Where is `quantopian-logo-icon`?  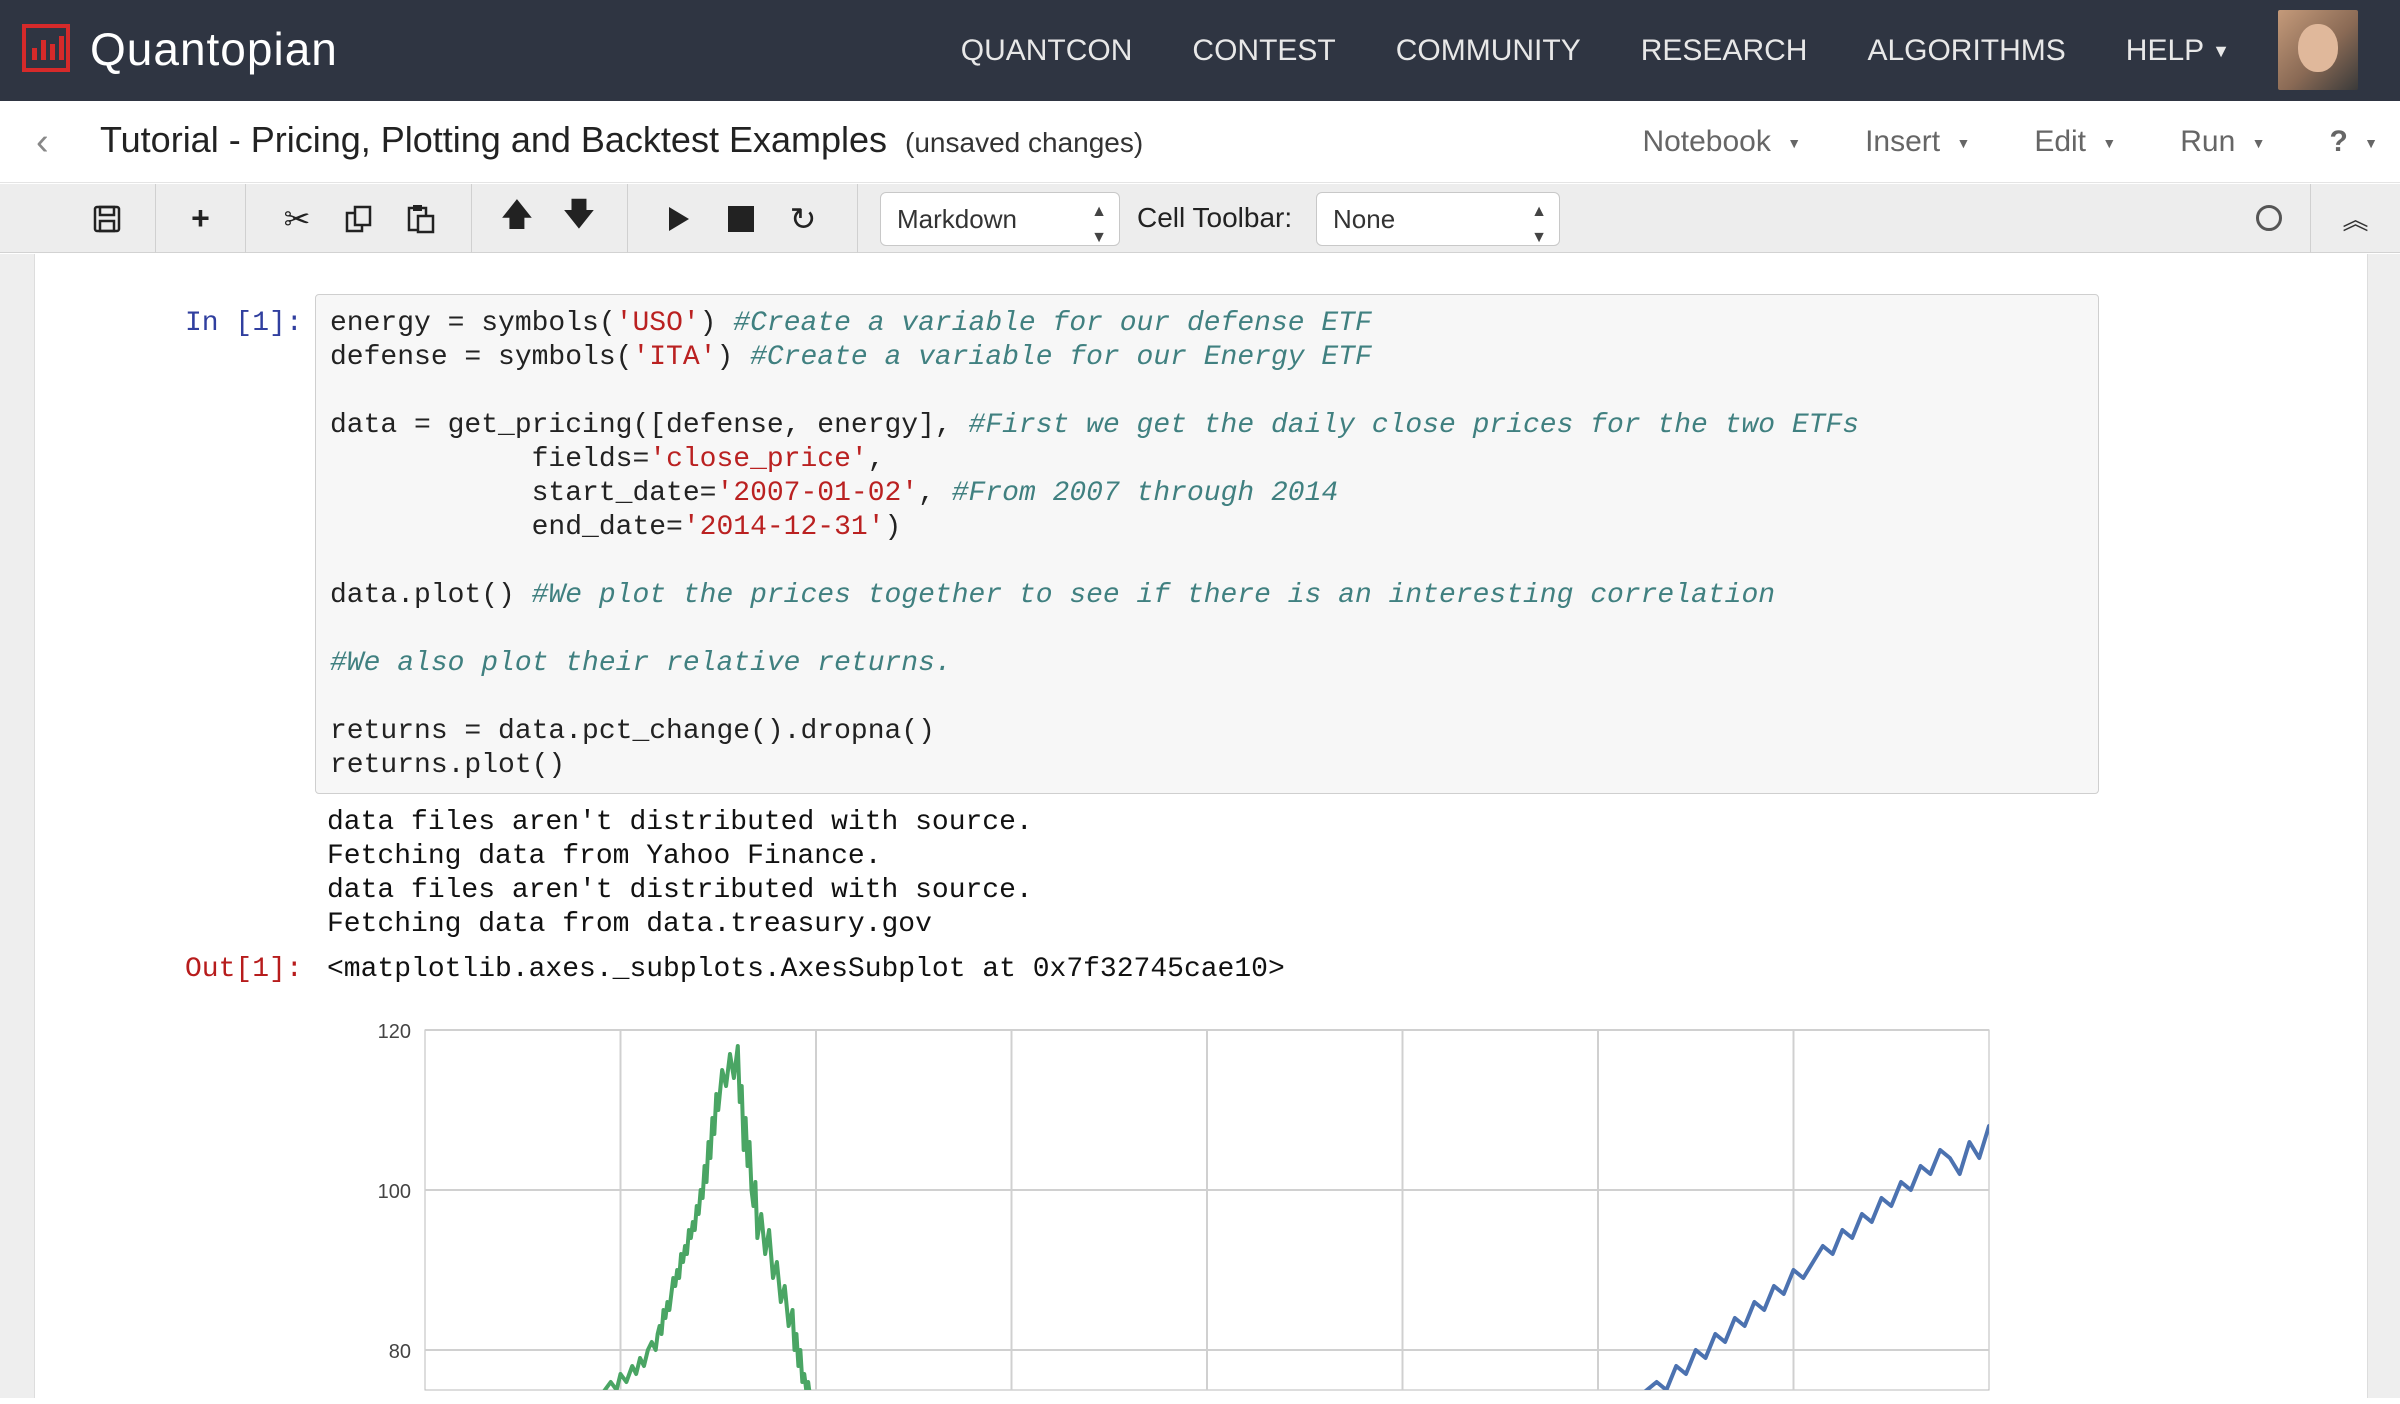 quantopian-logo-icon is located at coordinates (46, 48).